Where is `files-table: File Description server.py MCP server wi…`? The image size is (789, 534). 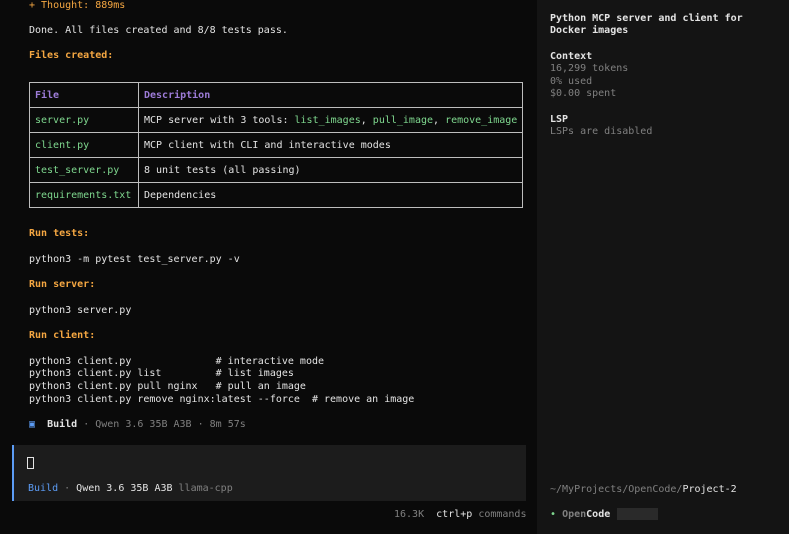 files-table: File Description server.py MCP server wi… is located at coordinates (276, 145).